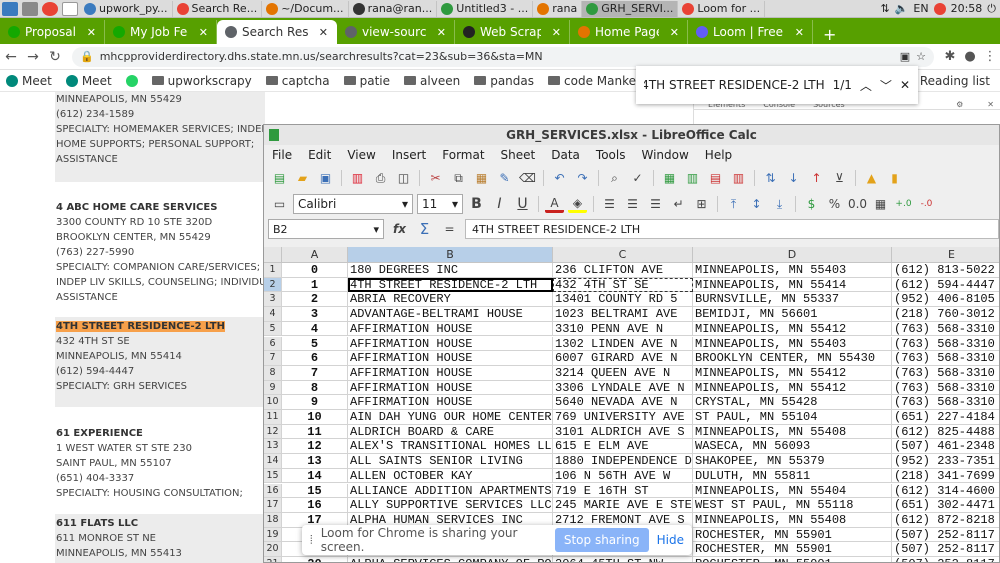  I want to click on column-icon: ▥, so click(692, 178).